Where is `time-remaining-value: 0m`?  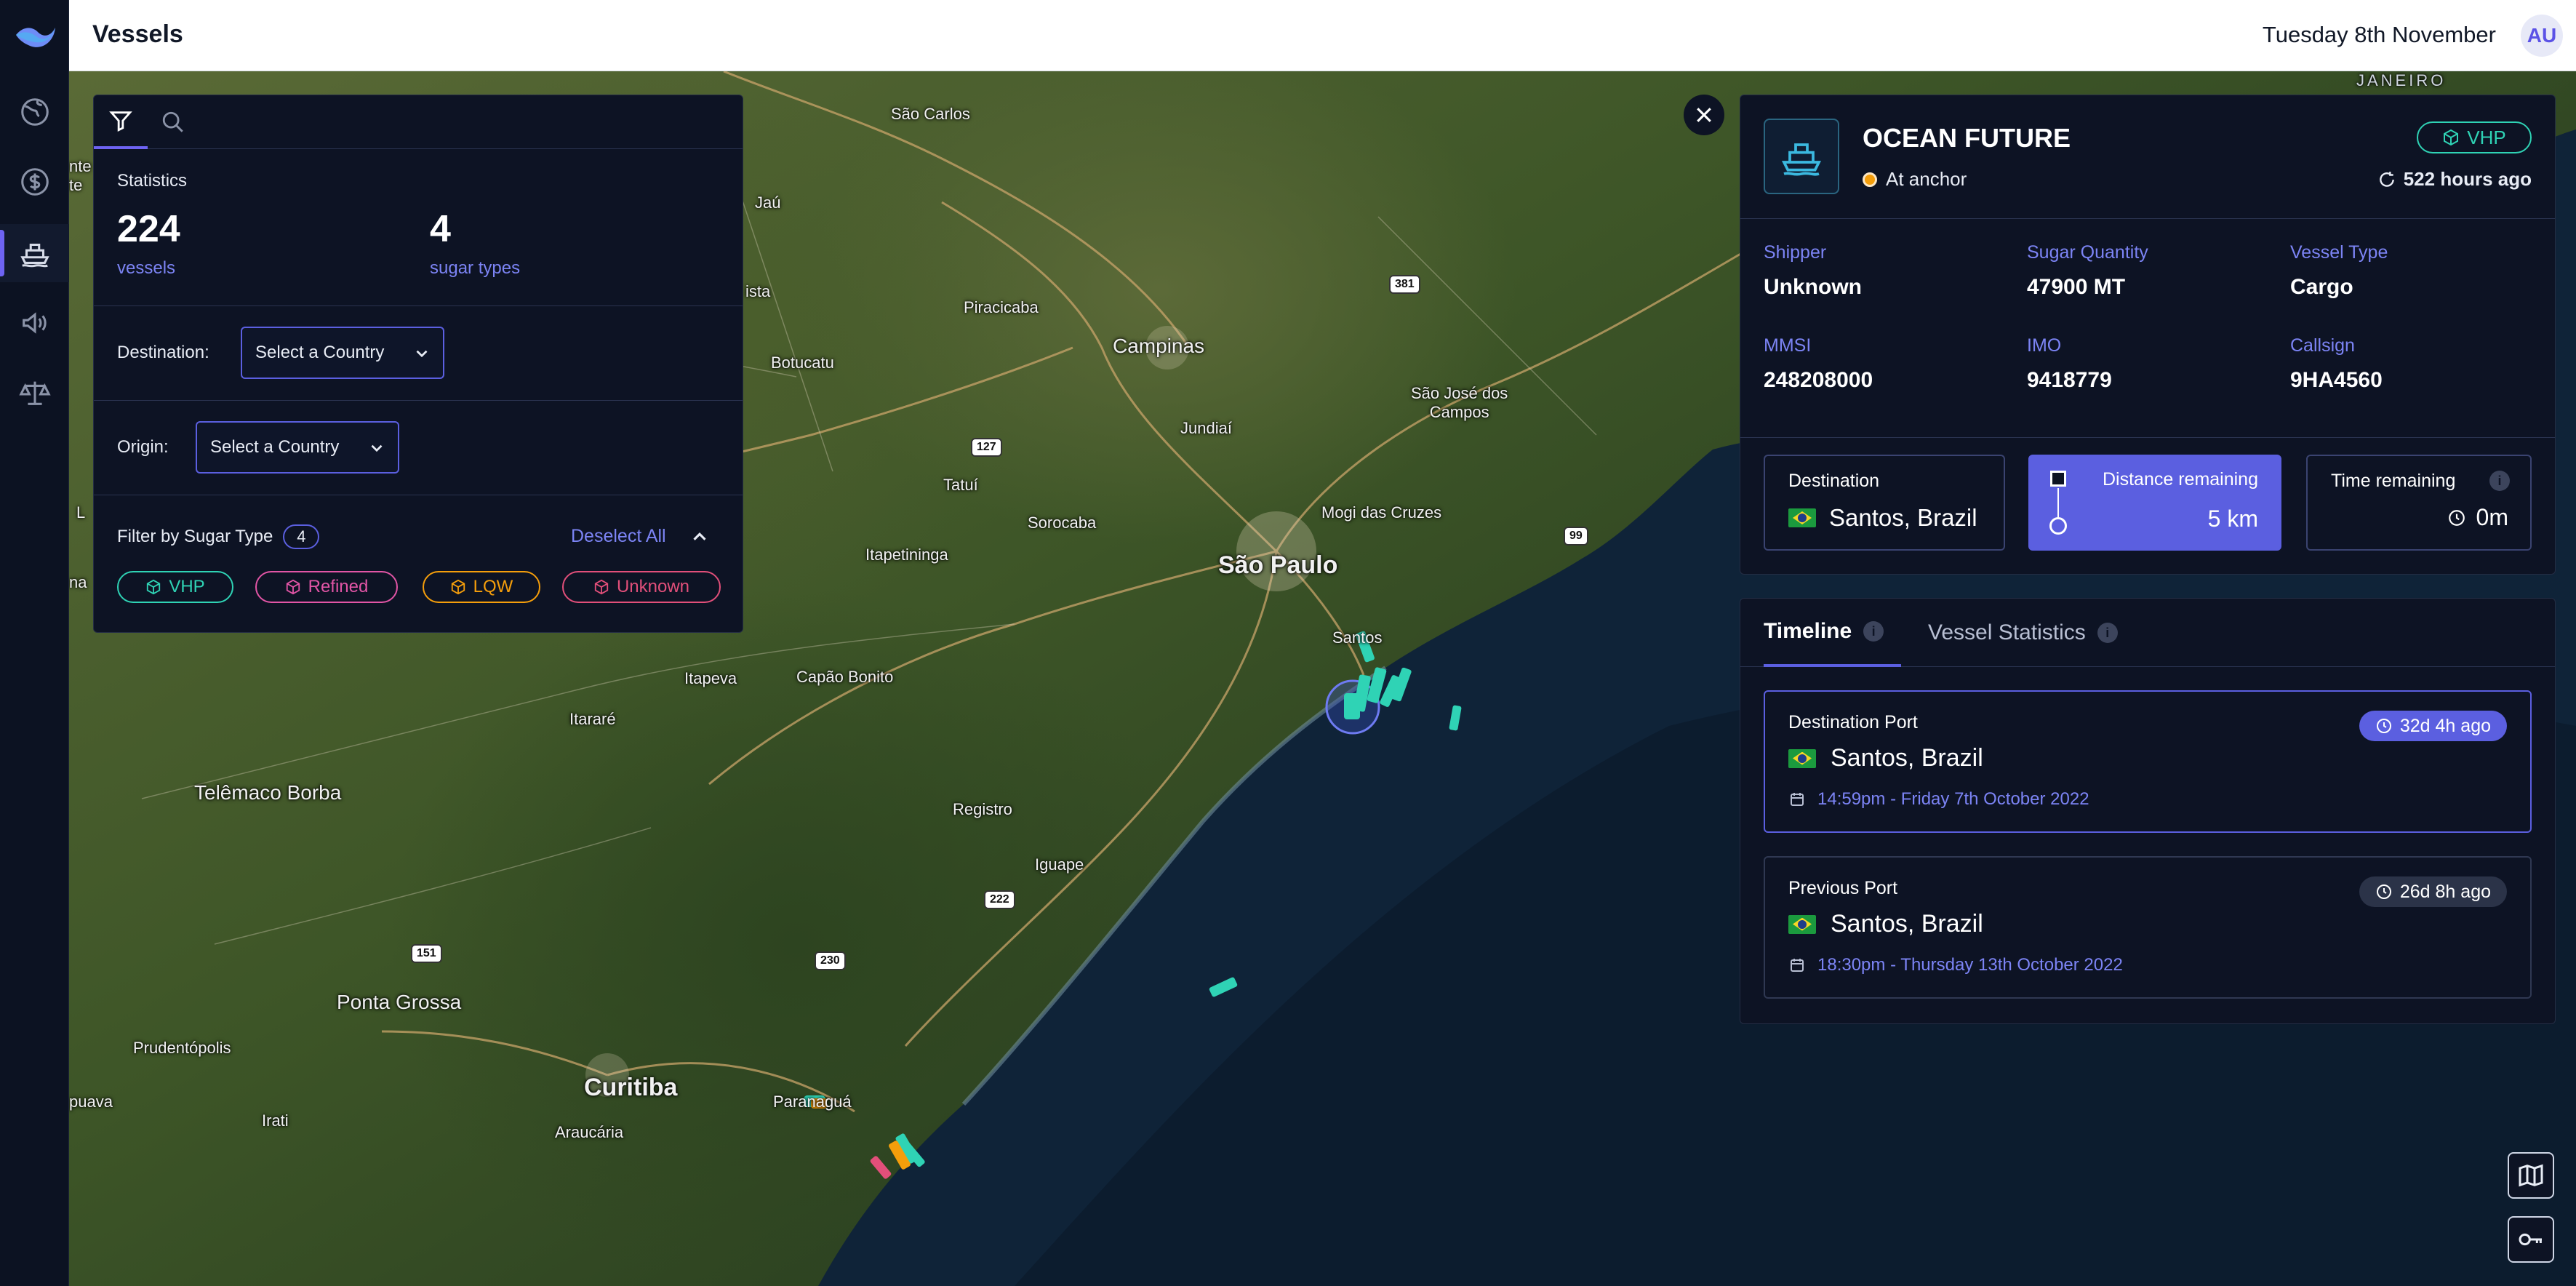
time-remaining-value: 0m is located at coordinates (2477, 517).